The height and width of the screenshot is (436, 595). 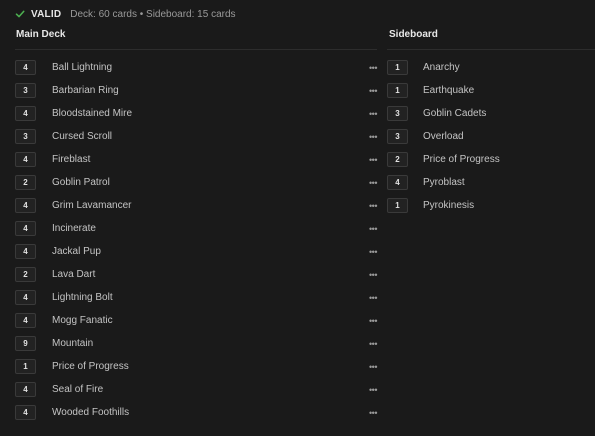 I want to click on main-deck-card-row: 2 Goblin Patrol •••, so click(x=197, y=182).